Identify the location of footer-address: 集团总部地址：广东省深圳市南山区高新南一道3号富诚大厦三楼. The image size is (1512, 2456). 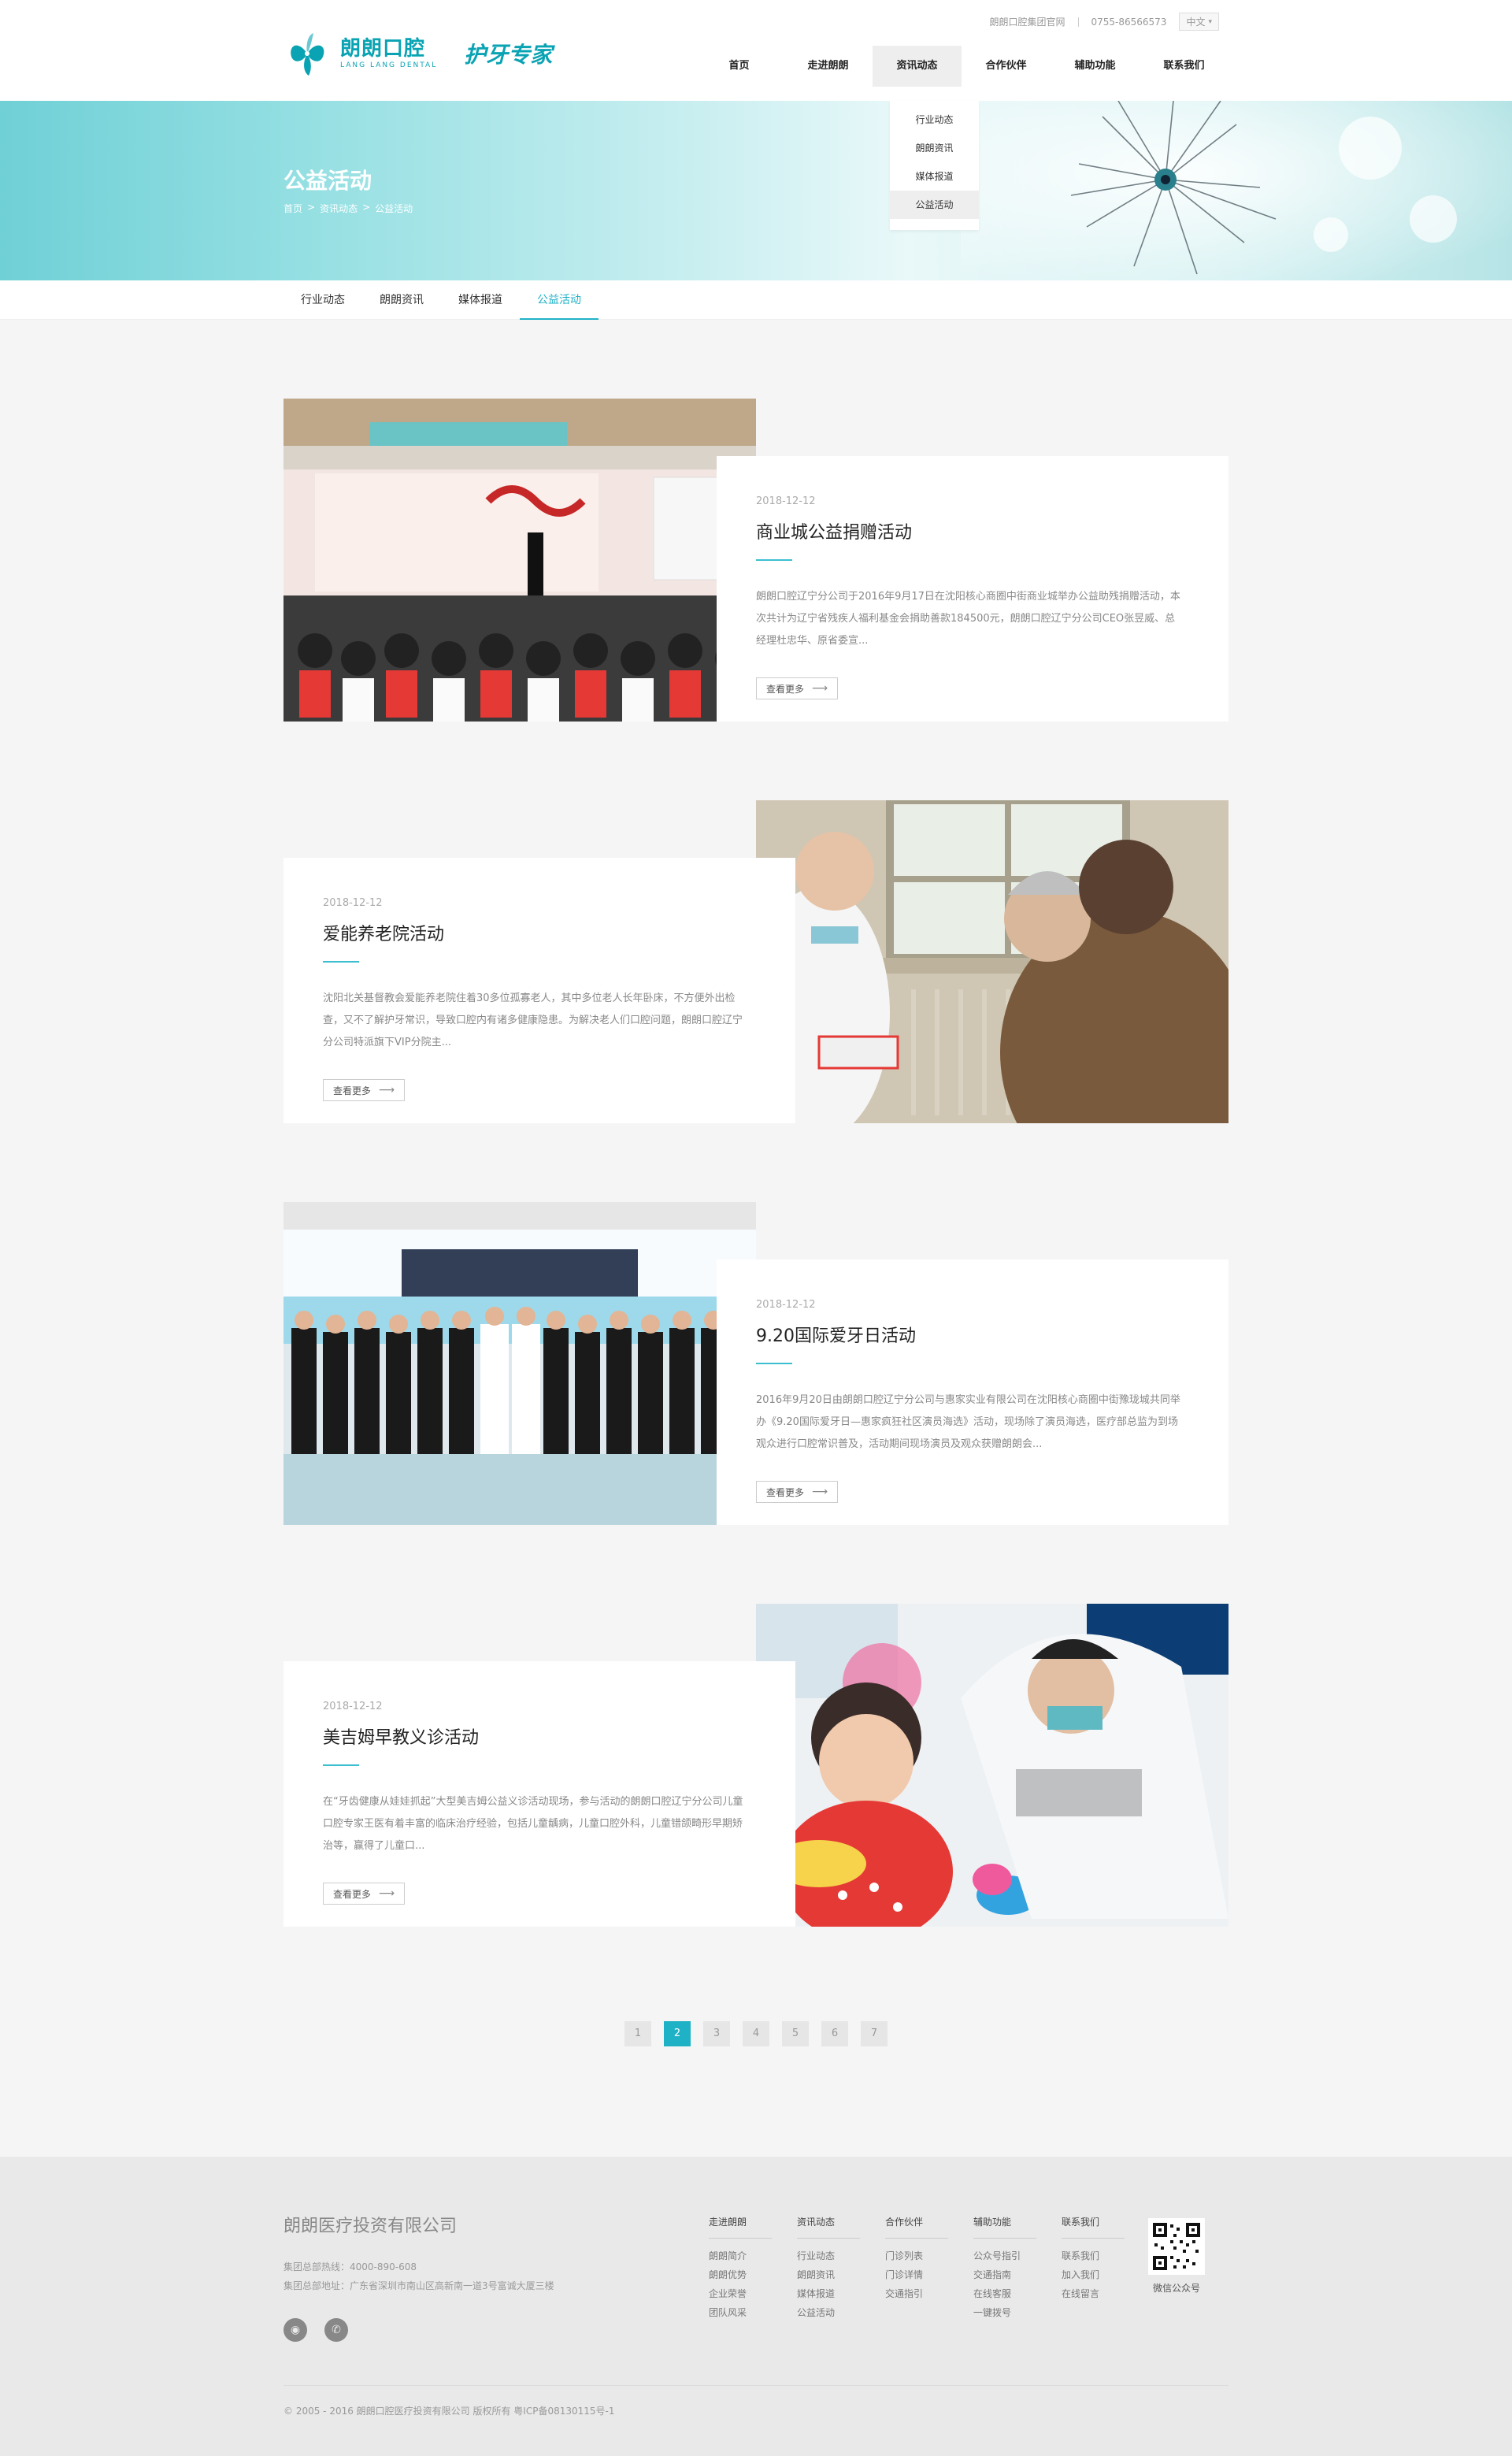
(419, 2286).